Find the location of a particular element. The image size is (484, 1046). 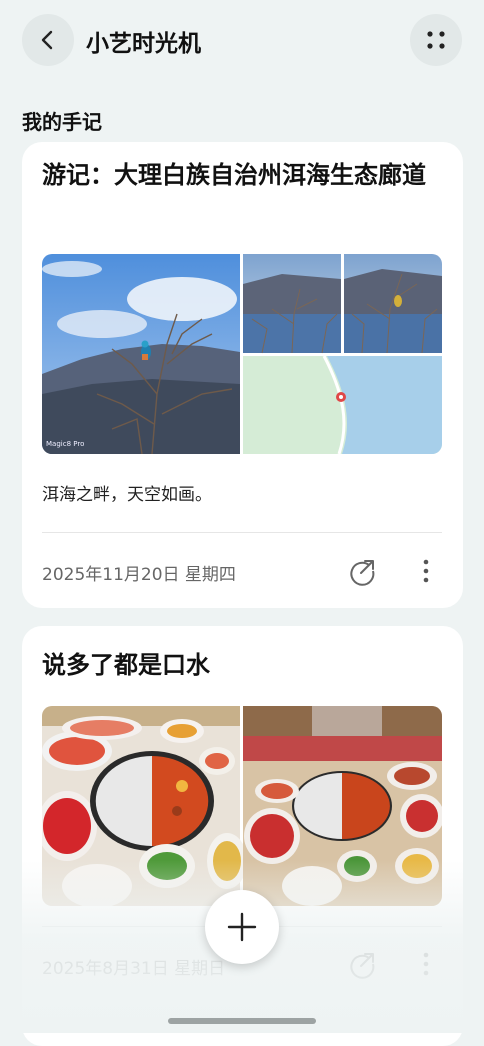

more-options-button is located at coordinates (436, 40).